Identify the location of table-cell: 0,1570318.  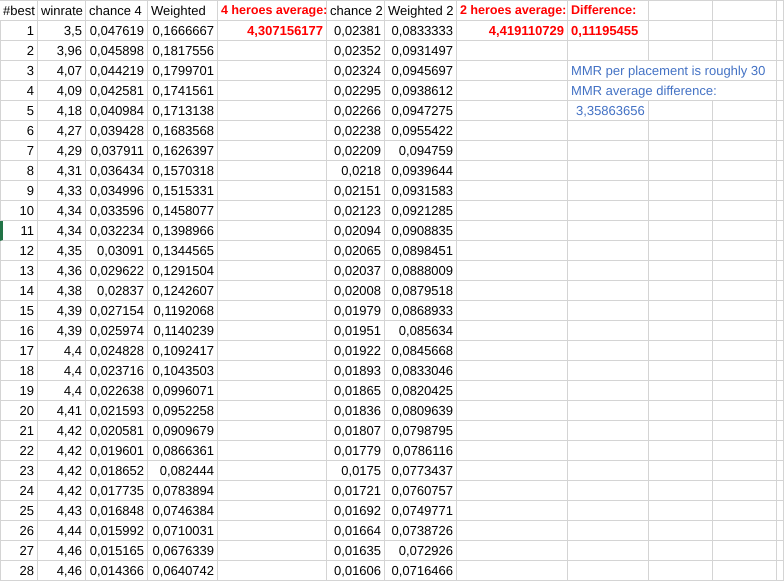
(183, 171).